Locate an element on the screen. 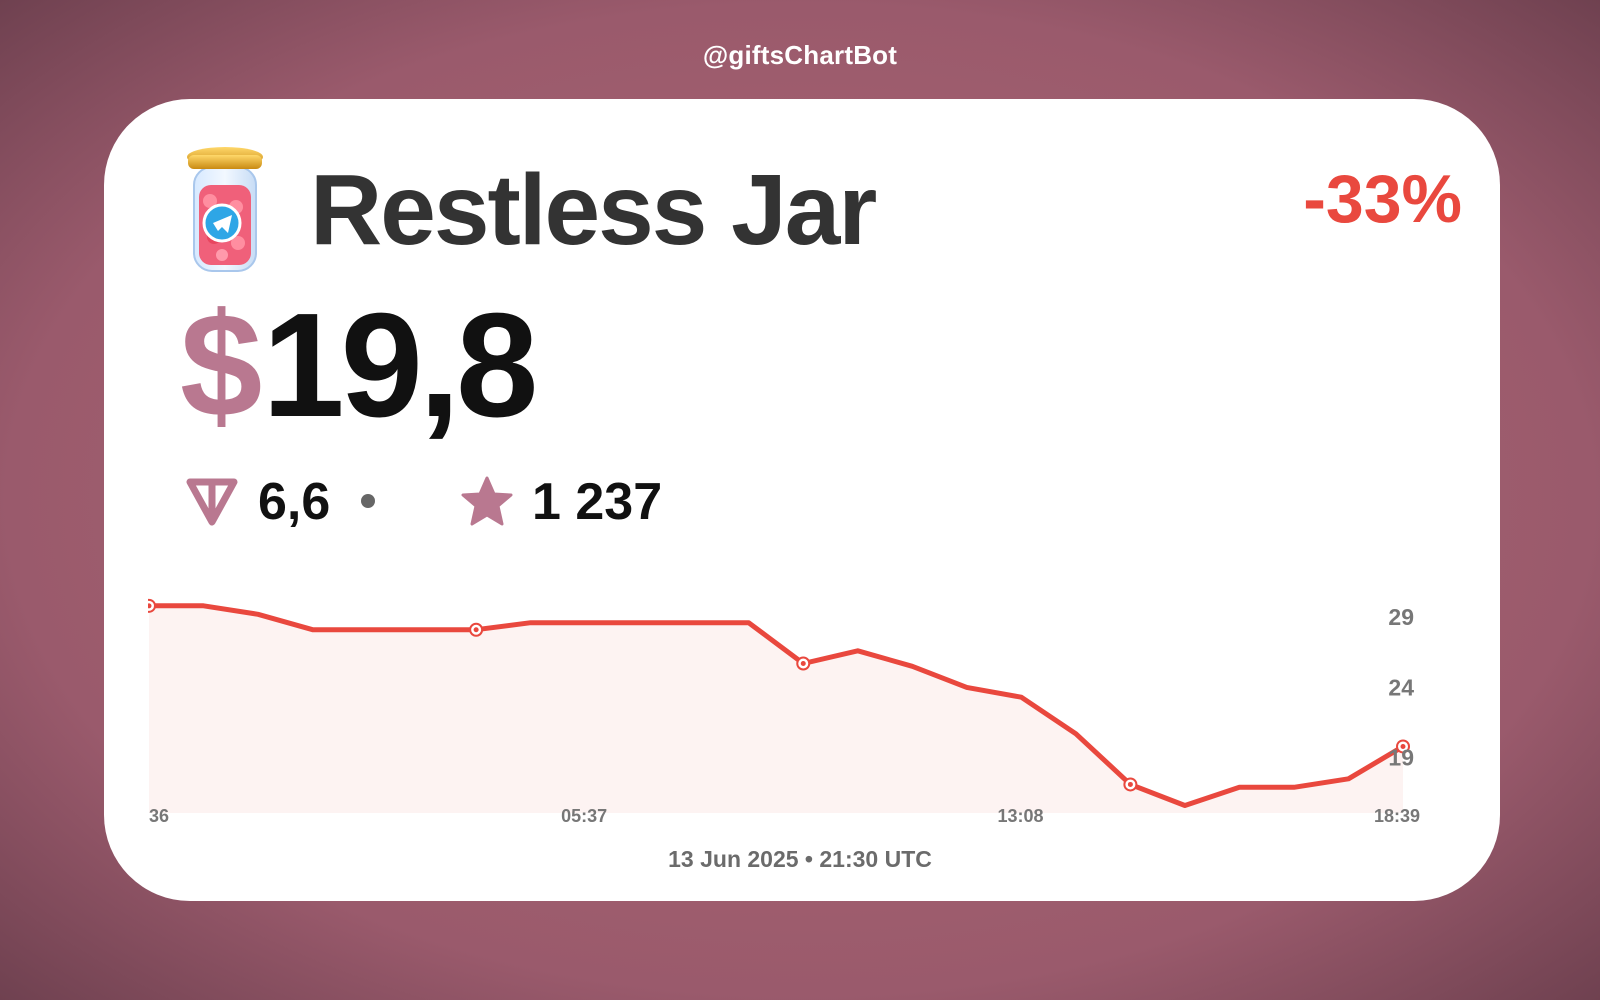 This screenshot has height=1000, width=1600. ton-icon is located at coordinates (212, 502).